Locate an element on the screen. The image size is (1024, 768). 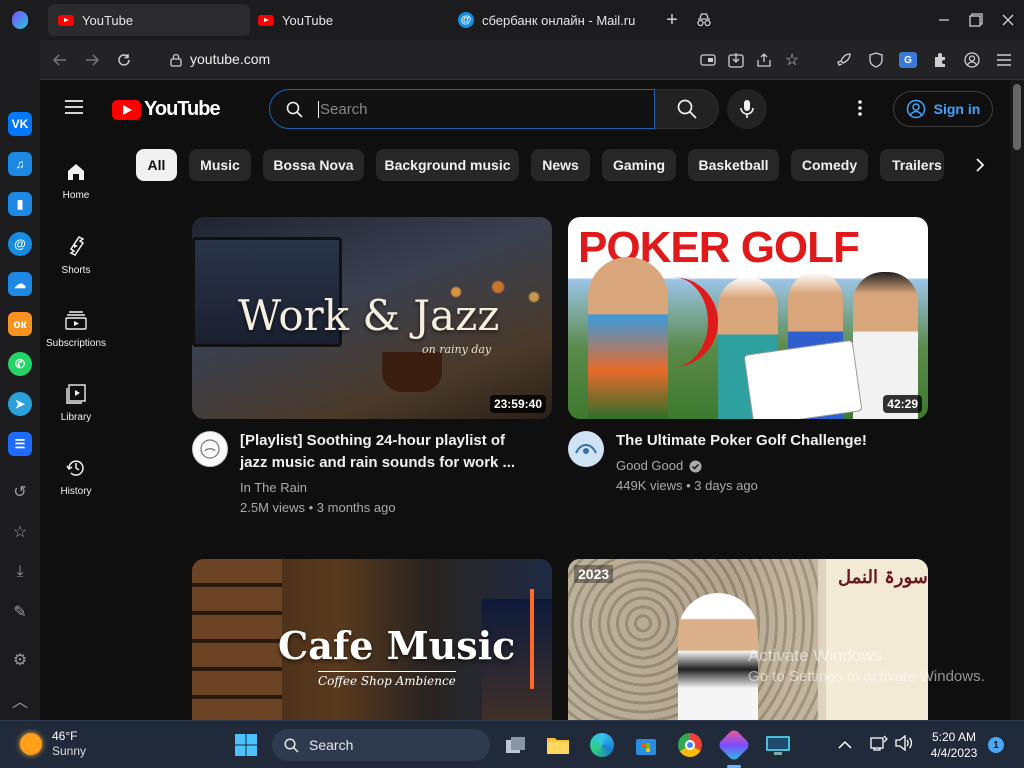
page-scrollbar is located at coordinates (1017, 400).